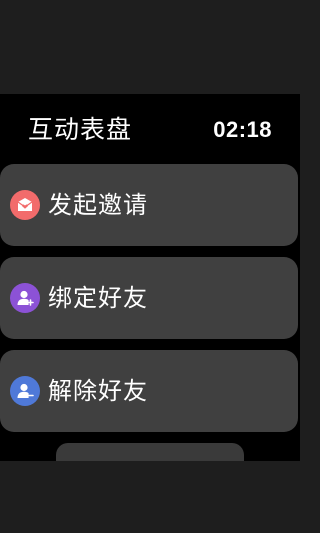 This screenshot has width=320, height=533. I want to click on remove-friend-label: 解除好友, so click(98, 391).